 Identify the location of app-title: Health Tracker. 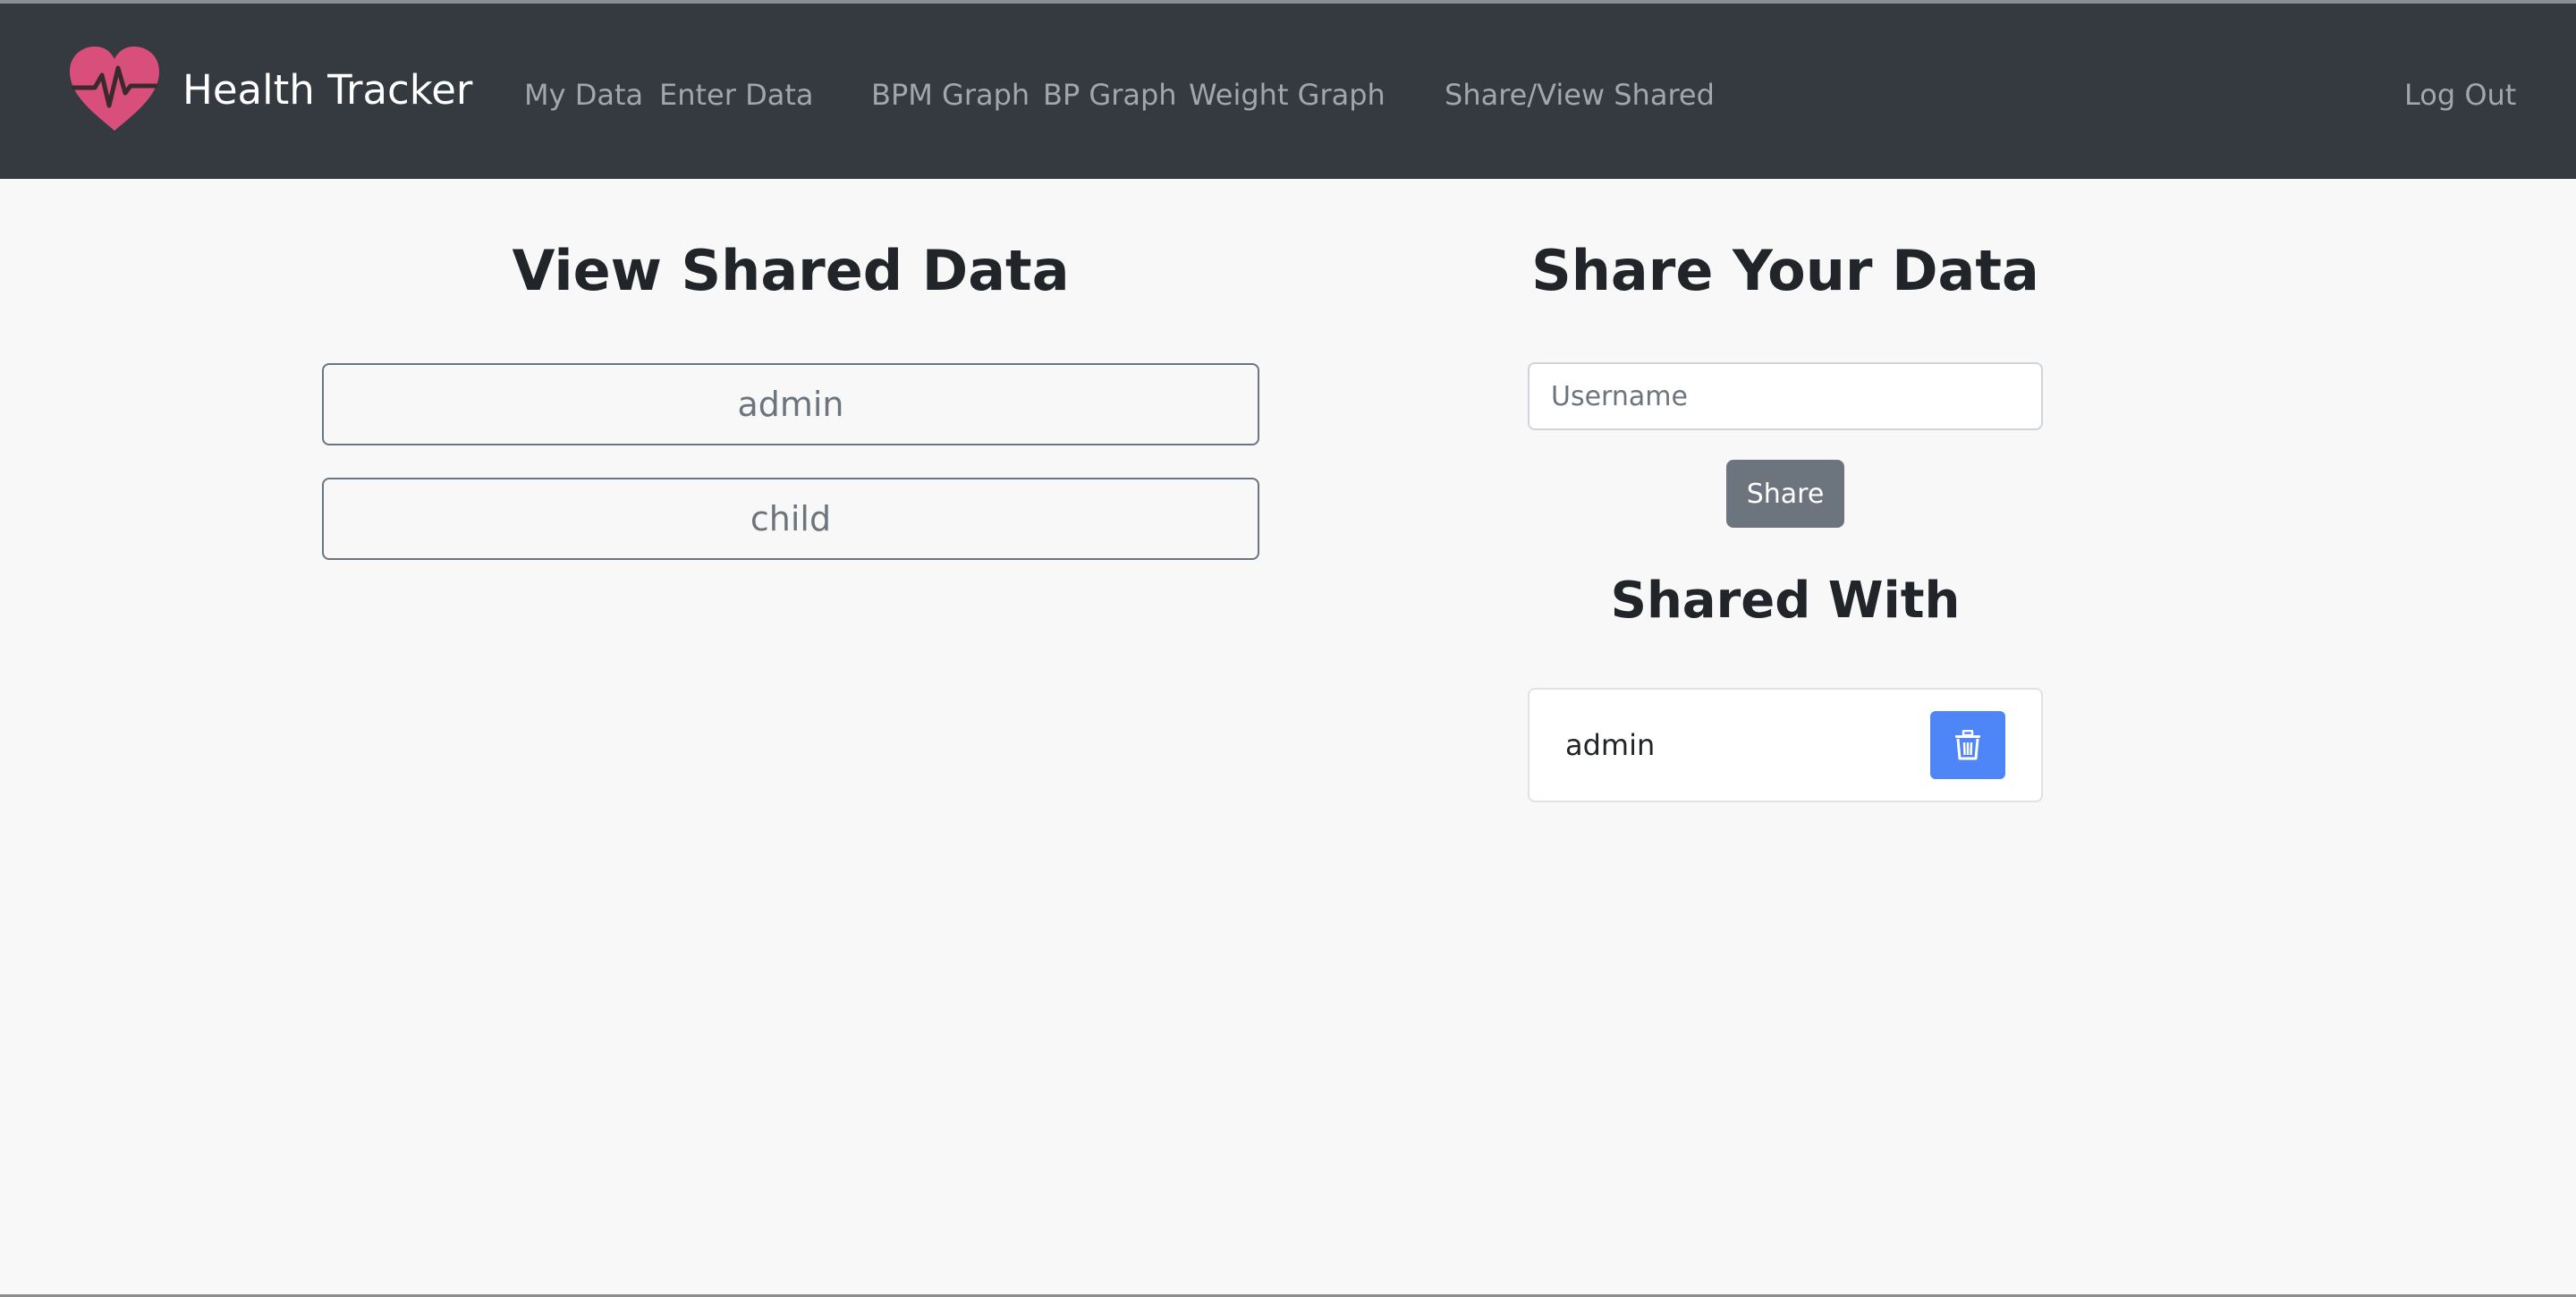
(327, 89).